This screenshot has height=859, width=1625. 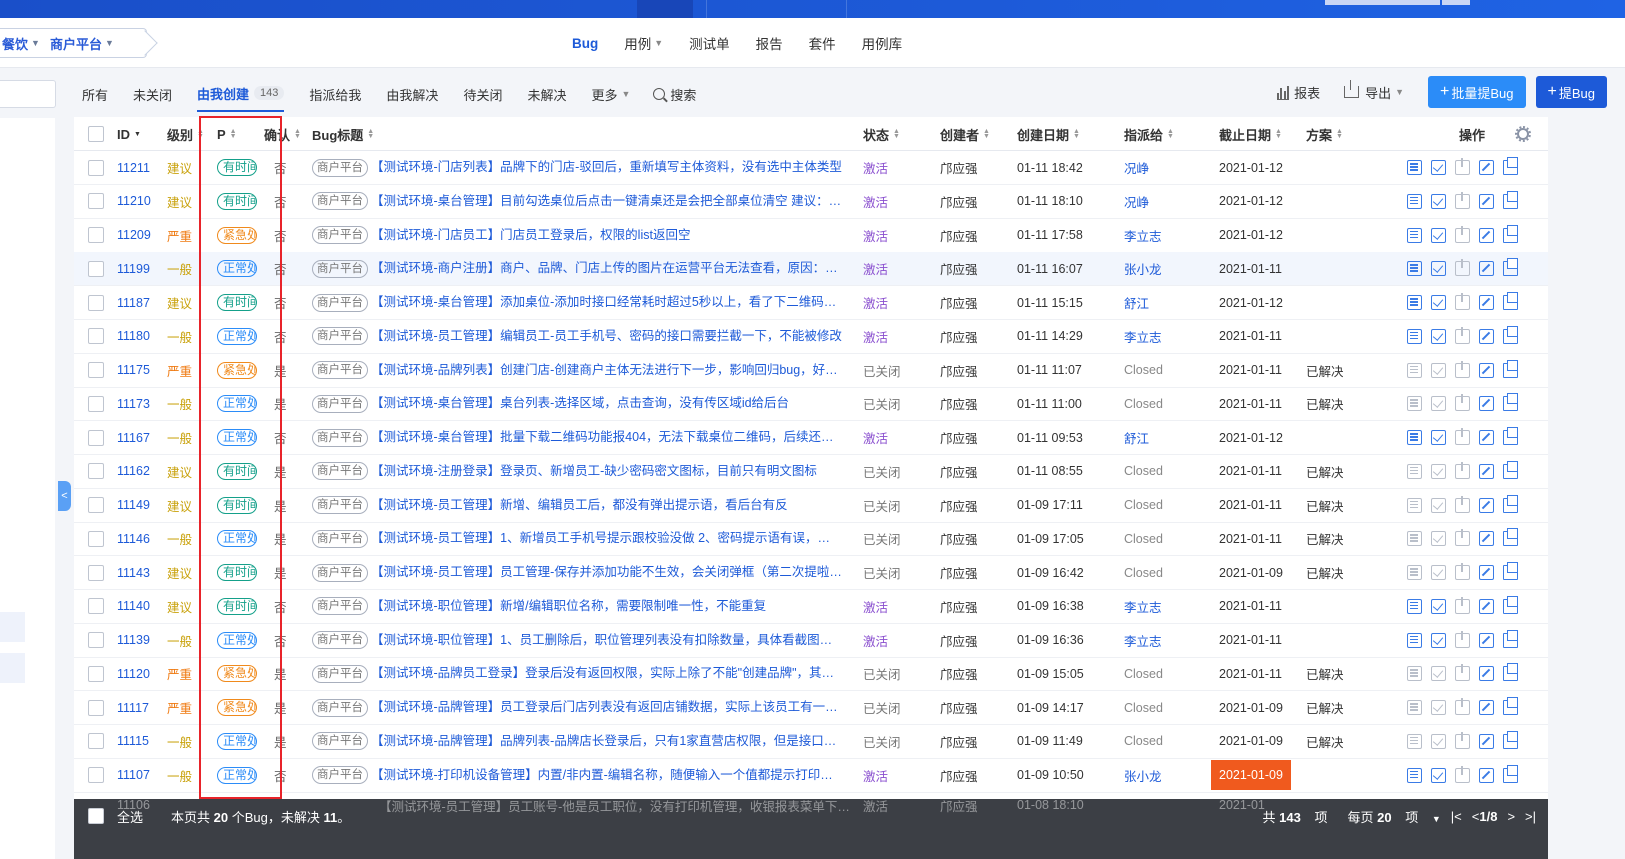 What do you see at coordinates (133, 370) in the screenshot?
I see `bug-id-link: 11175` at bounding box center [133, 370].